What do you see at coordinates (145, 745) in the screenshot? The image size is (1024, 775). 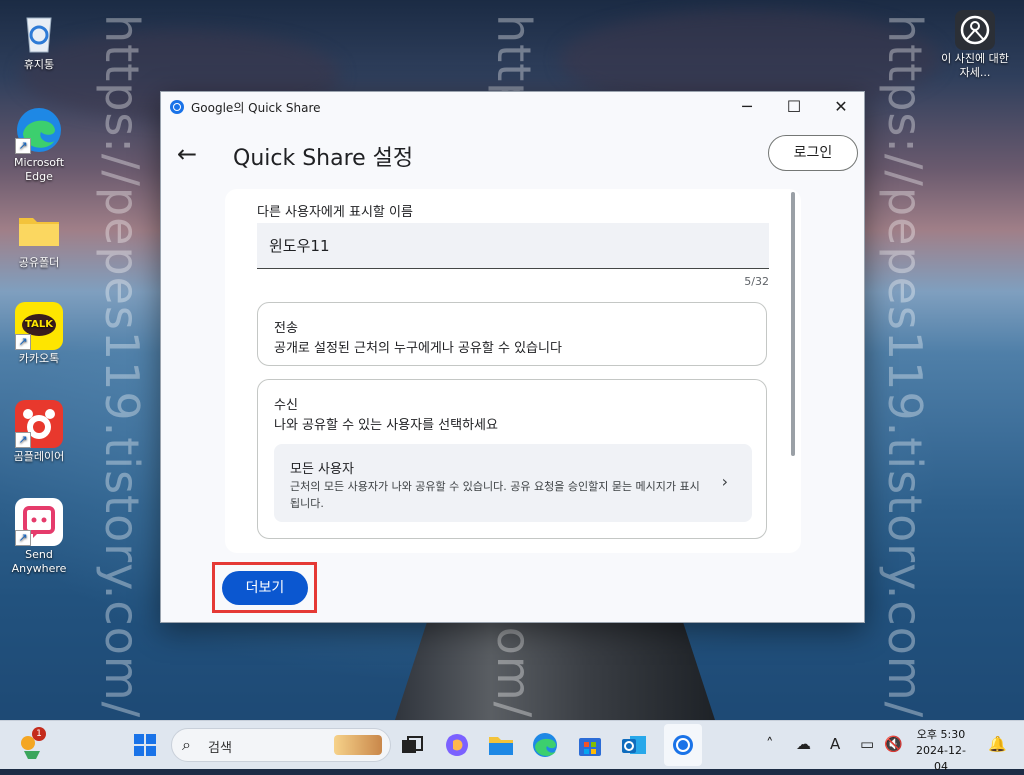 I see `start-icon` at bounding box center [145, 745].